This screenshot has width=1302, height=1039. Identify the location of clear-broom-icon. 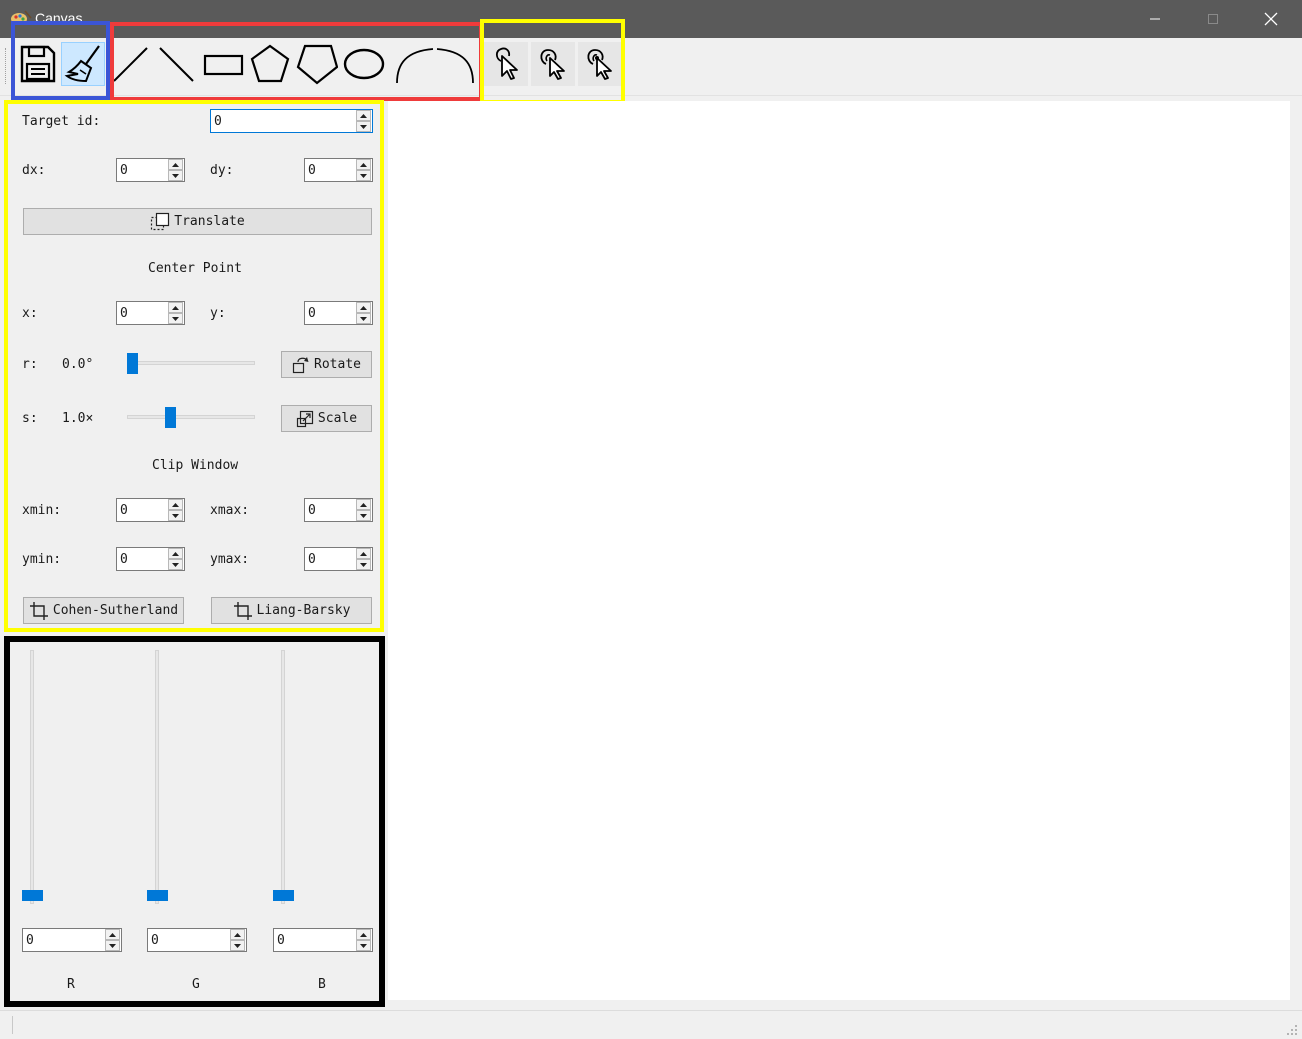
(82, 64).